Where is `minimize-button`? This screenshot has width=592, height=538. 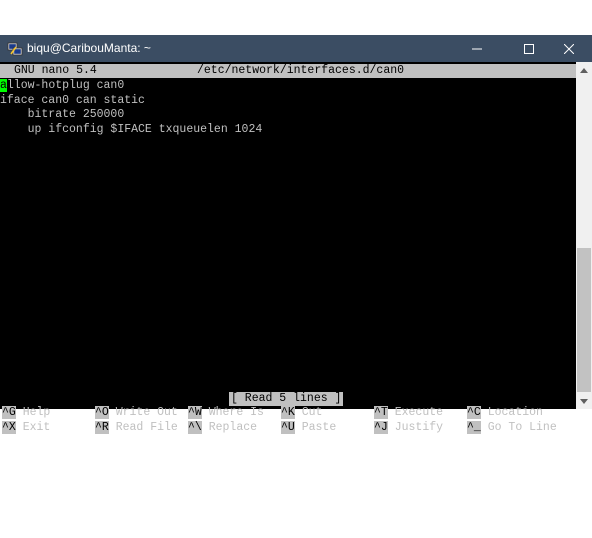 minimize-button is located at coordinates (477, 48).